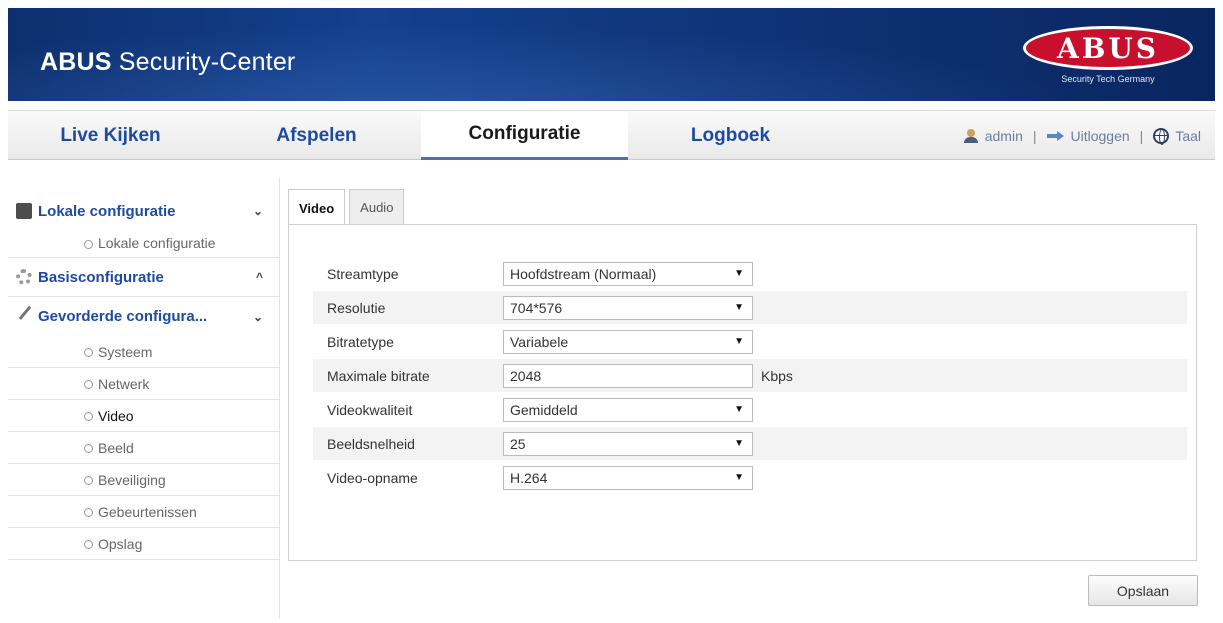 This screenshot has width=1223, height=623. Describe the element at coordinates (544, 409) in the screenshot. I see `videokwaliteit-value: Gemiddeld` at that location.